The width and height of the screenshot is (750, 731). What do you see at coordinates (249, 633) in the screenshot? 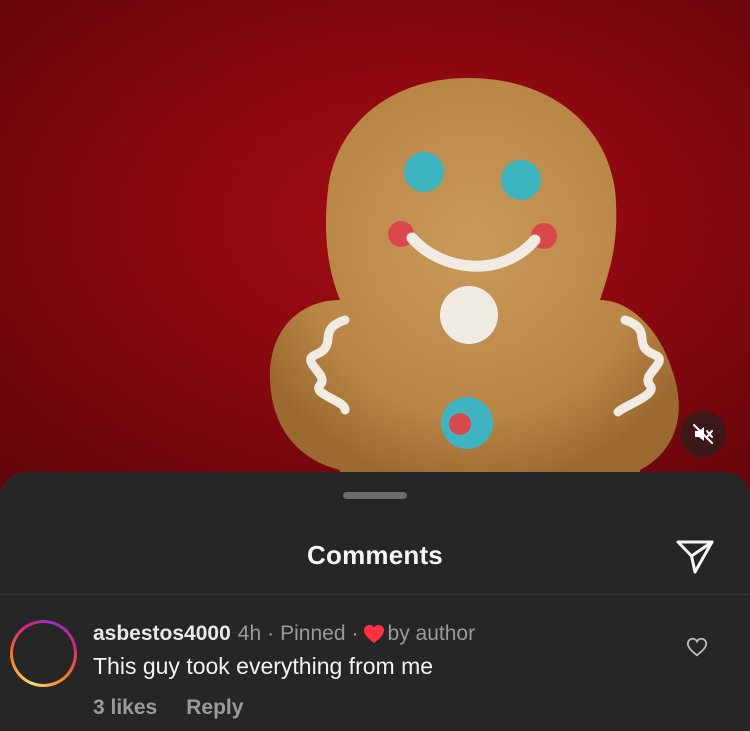
I see `comment-time: 4h` at bounding box center [249, 633].